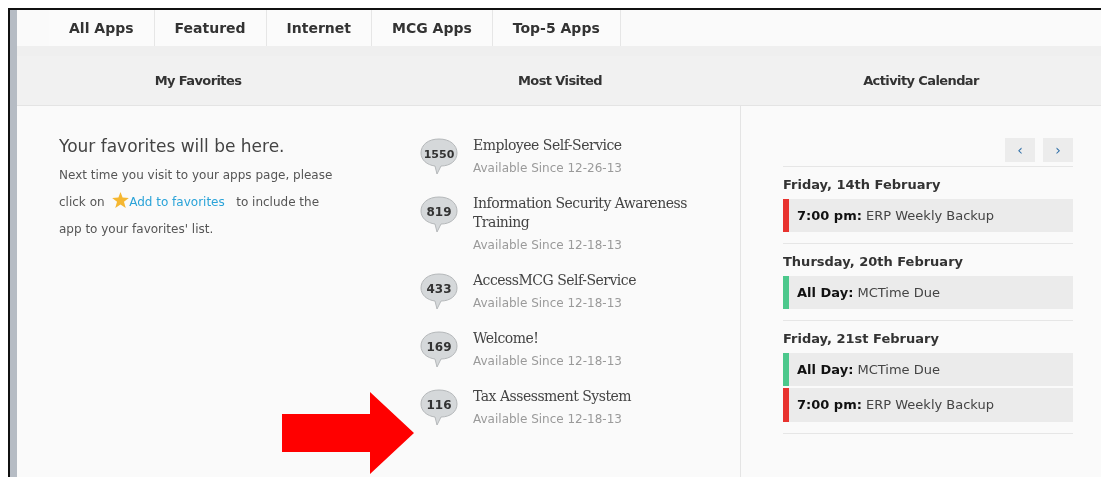 The width and height of the screenshot is (1101, 477). I want to click on count-bubble: 1550, so click(439, 156).